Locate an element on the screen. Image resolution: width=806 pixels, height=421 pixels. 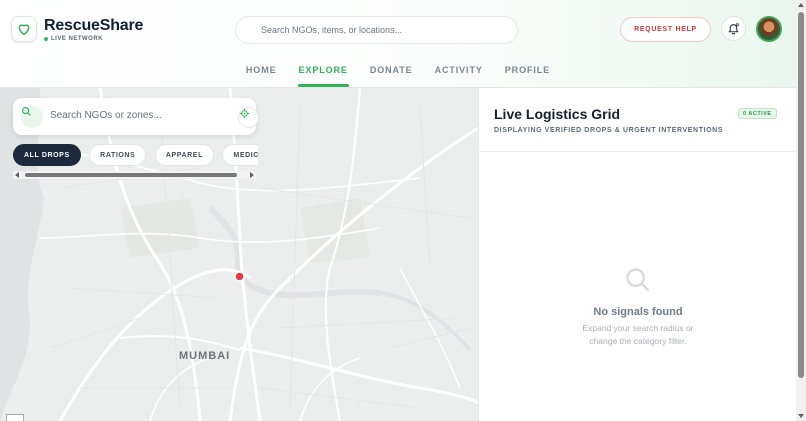
city-label: MUMBAI is located at coordinates (205, 356).